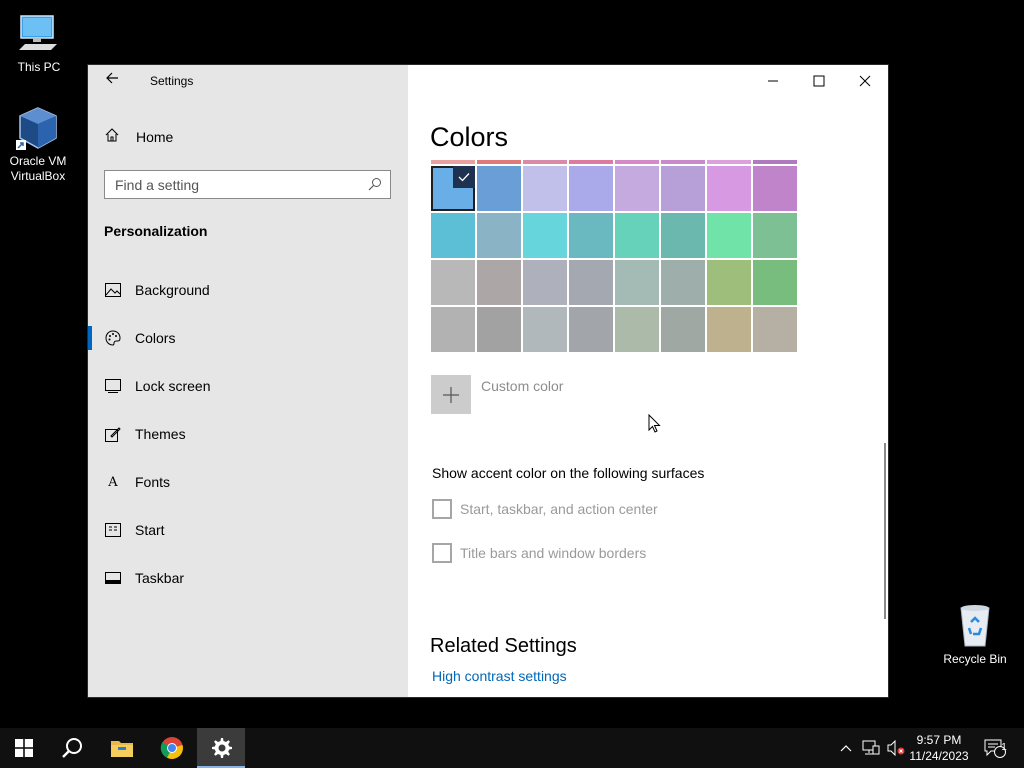 Image resolution: width=1024 pixels, height=768 pixels. What do you see at coordinates (248, 290) in the screenshot?
I see `nav-item-background: Background` at bounding box center [248, 290].